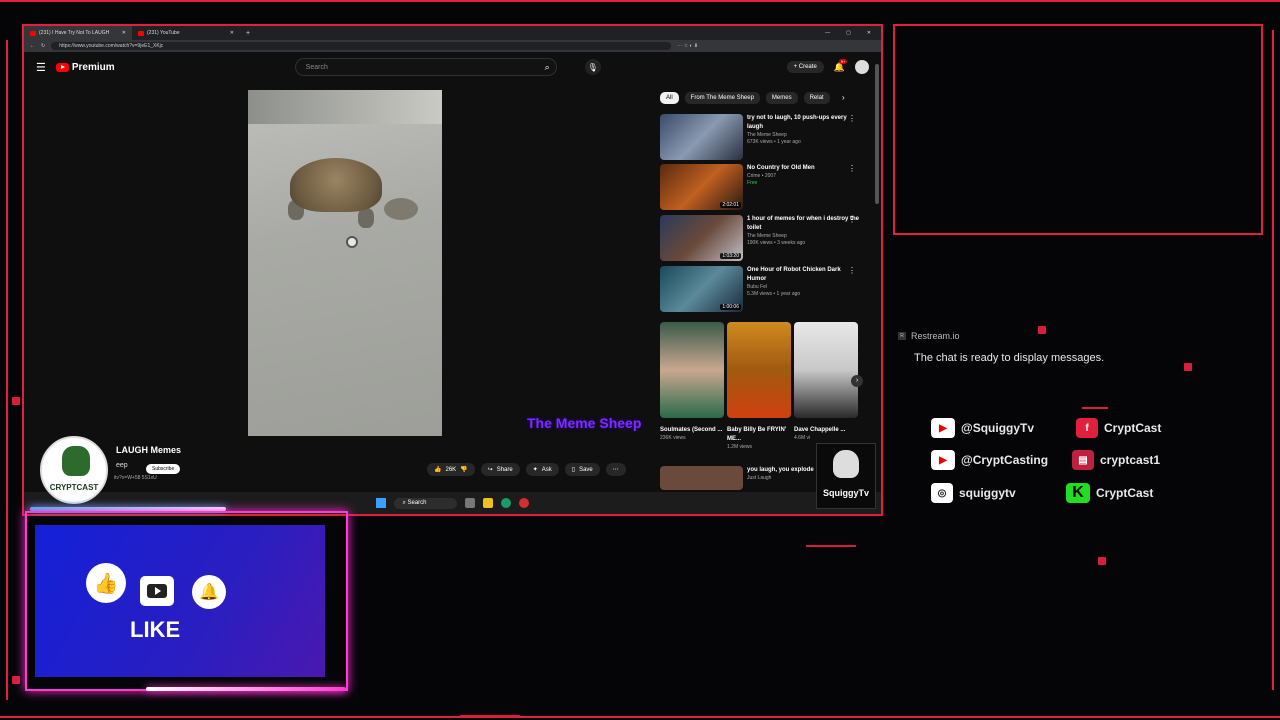  I want to click on subscribe-button: Subscribe, so click(163, 469).